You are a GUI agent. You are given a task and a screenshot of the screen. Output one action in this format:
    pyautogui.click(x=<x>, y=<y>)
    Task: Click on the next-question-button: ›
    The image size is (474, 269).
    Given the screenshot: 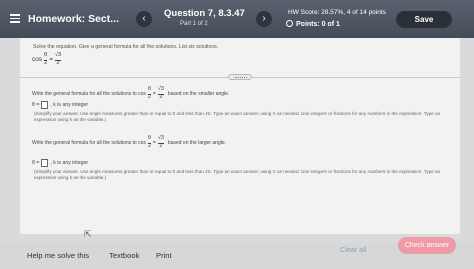 What is the action you would take?
    pyautogui.click(x=264, y=19)
    